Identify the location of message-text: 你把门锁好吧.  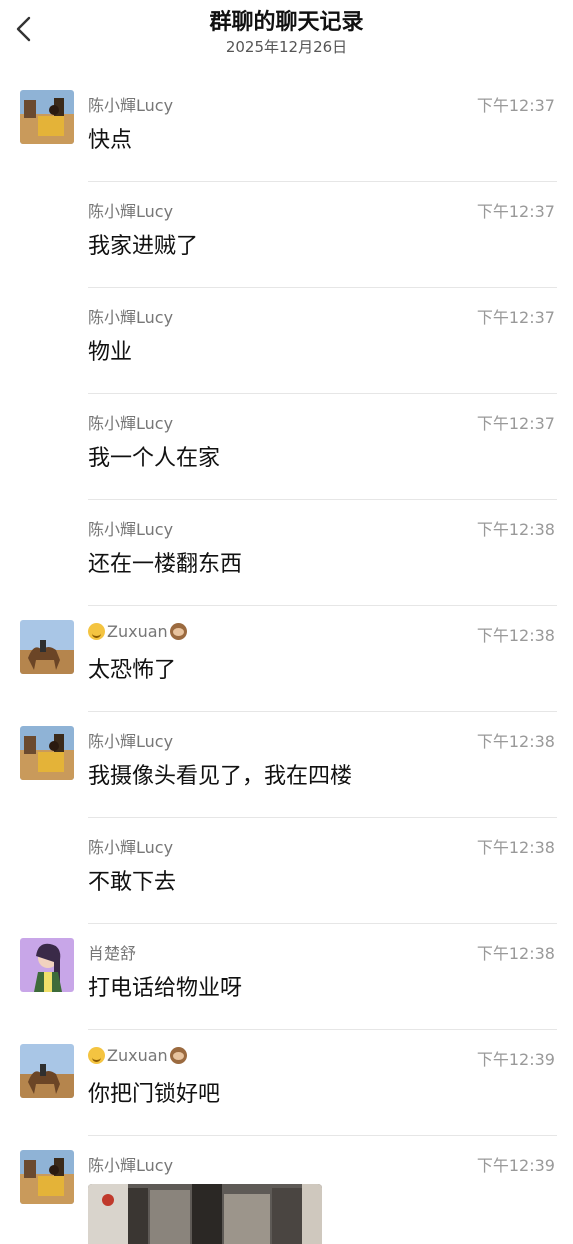
(154, 1094).